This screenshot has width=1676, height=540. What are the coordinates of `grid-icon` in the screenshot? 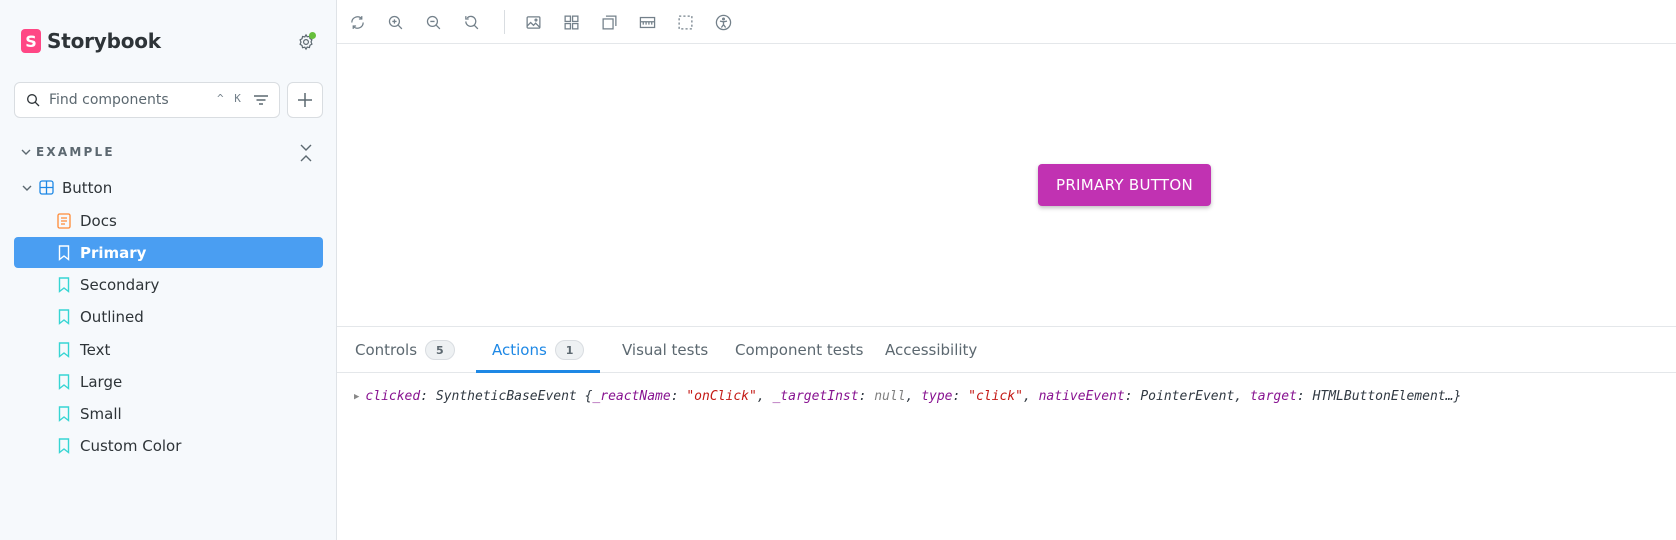 It's located at (571, 22).